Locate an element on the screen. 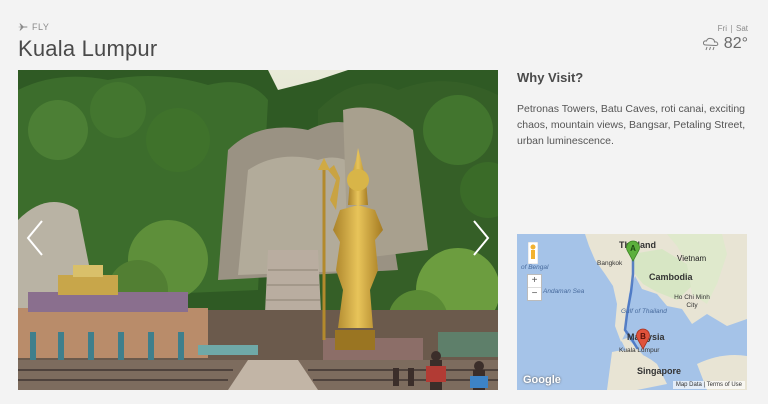 This screenshot has height=404, width=768. day-sat: Sat is located at coordinates (742, 28).